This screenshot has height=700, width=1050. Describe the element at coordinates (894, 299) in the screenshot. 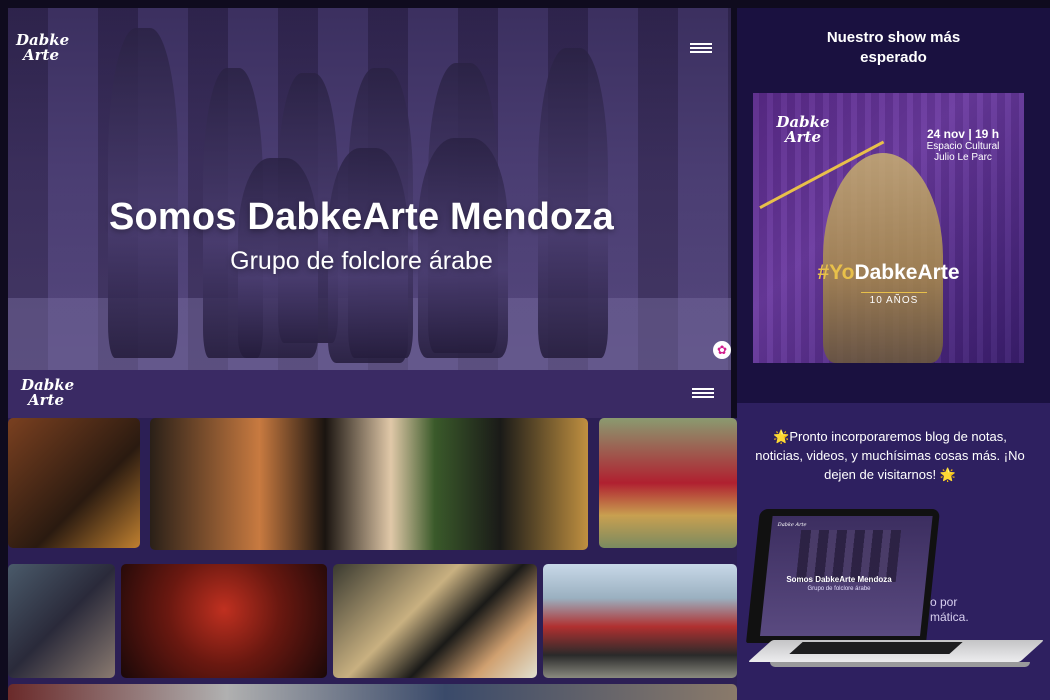

I see `poster-anniversary: 10 AÑOS` at that location.